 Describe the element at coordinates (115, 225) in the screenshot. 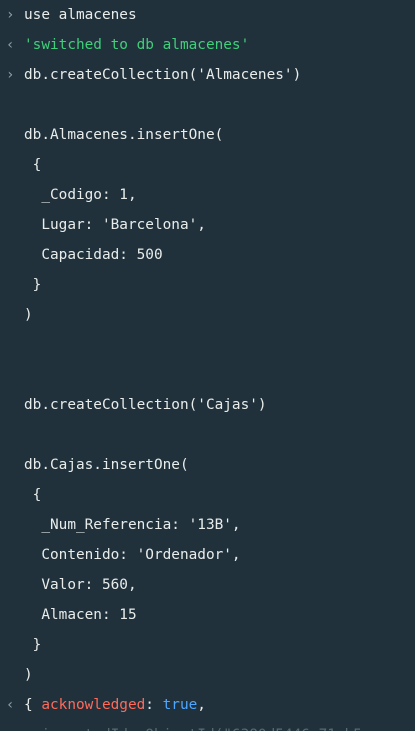

I see `input-command: Lugar: 'Barcelona',` at that location.